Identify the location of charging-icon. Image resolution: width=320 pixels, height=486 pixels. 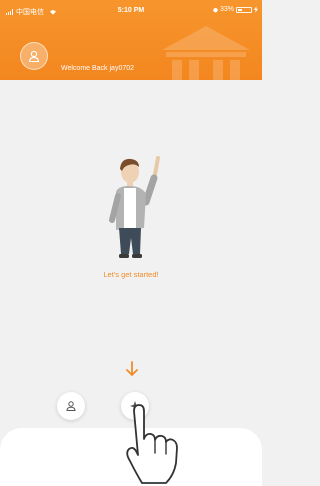
(256, 9).